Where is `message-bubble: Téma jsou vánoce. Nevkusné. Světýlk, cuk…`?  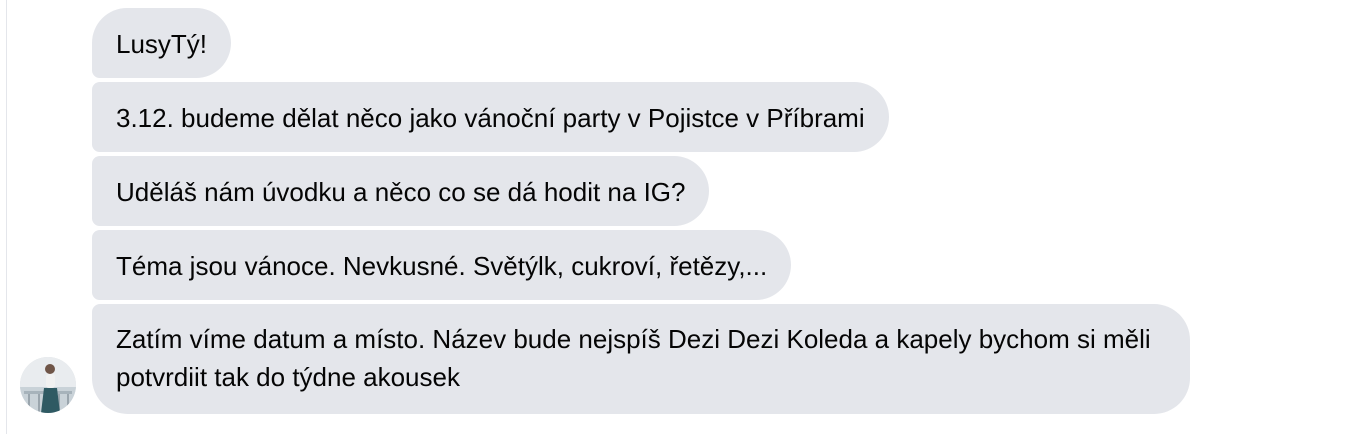
message-bubble: Téma jsou vánoce. Nevkusné. Světýlk, cuk… is located at coordinates (442, 265).